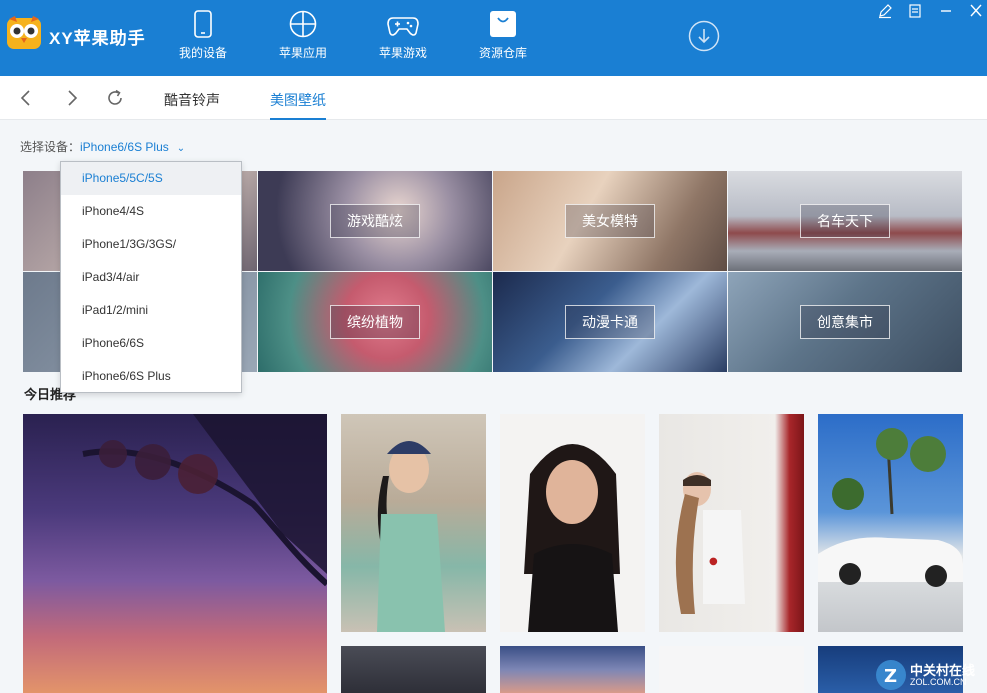 This screenshot has width=987, height=693. I want to click on watermark-sub: ZOL.COM.CN, so click(938, 682).